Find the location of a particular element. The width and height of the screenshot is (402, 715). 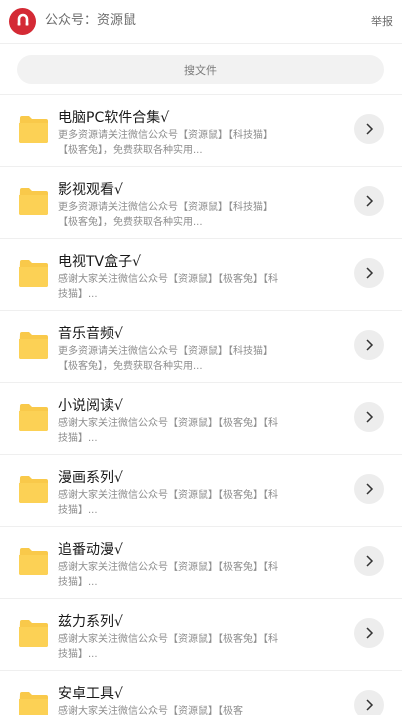

header: 公众号：资源鼠 举报 is located at coordinates (201, 22).